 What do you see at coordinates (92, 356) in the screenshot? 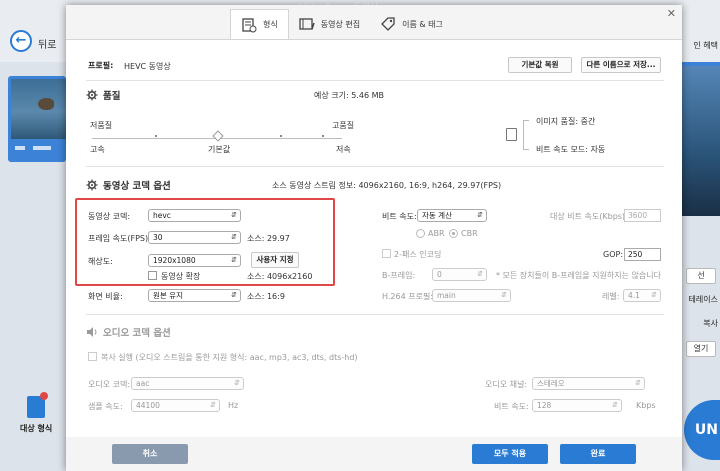
I see `audio-copy-checkbox` at bounding box center [92, 356].